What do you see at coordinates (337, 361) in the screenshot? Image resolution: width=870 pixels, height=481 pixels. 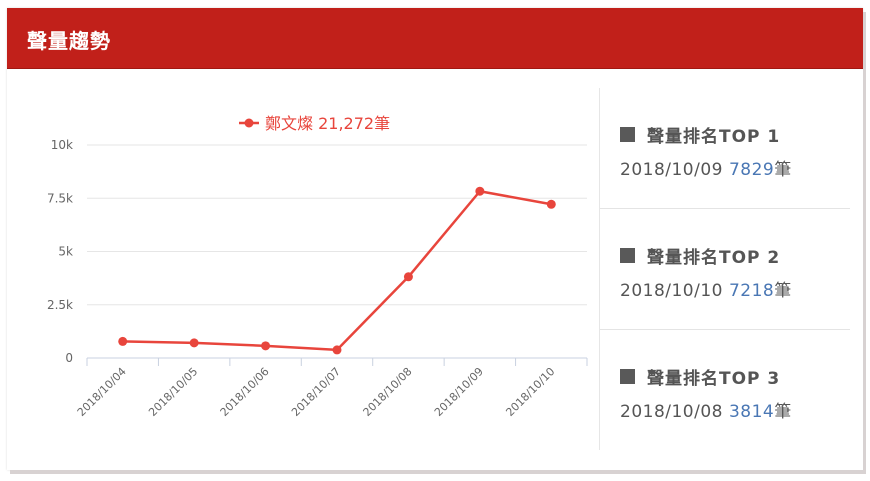 I see `x-axis` at bounding box center [337, 361].